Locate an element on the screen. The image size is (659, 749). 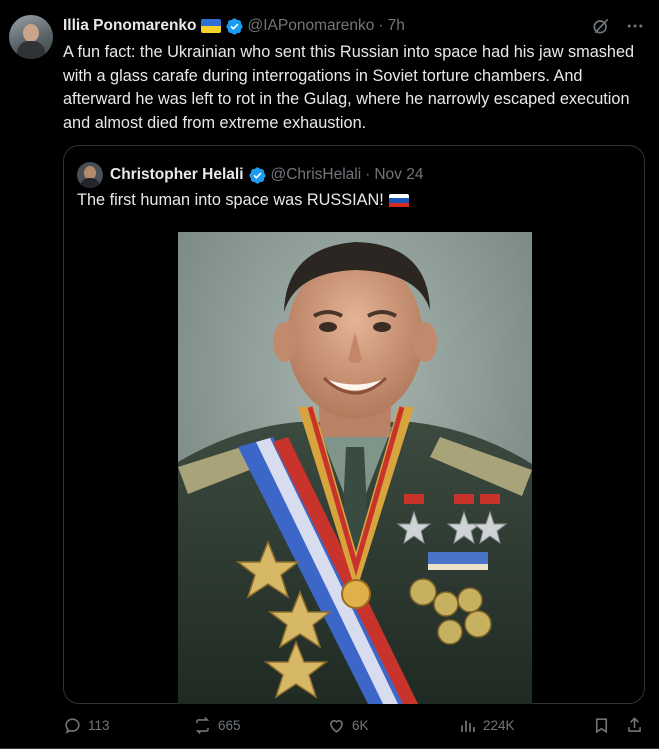
like-button: 6K is located at coordinates (348, 725).